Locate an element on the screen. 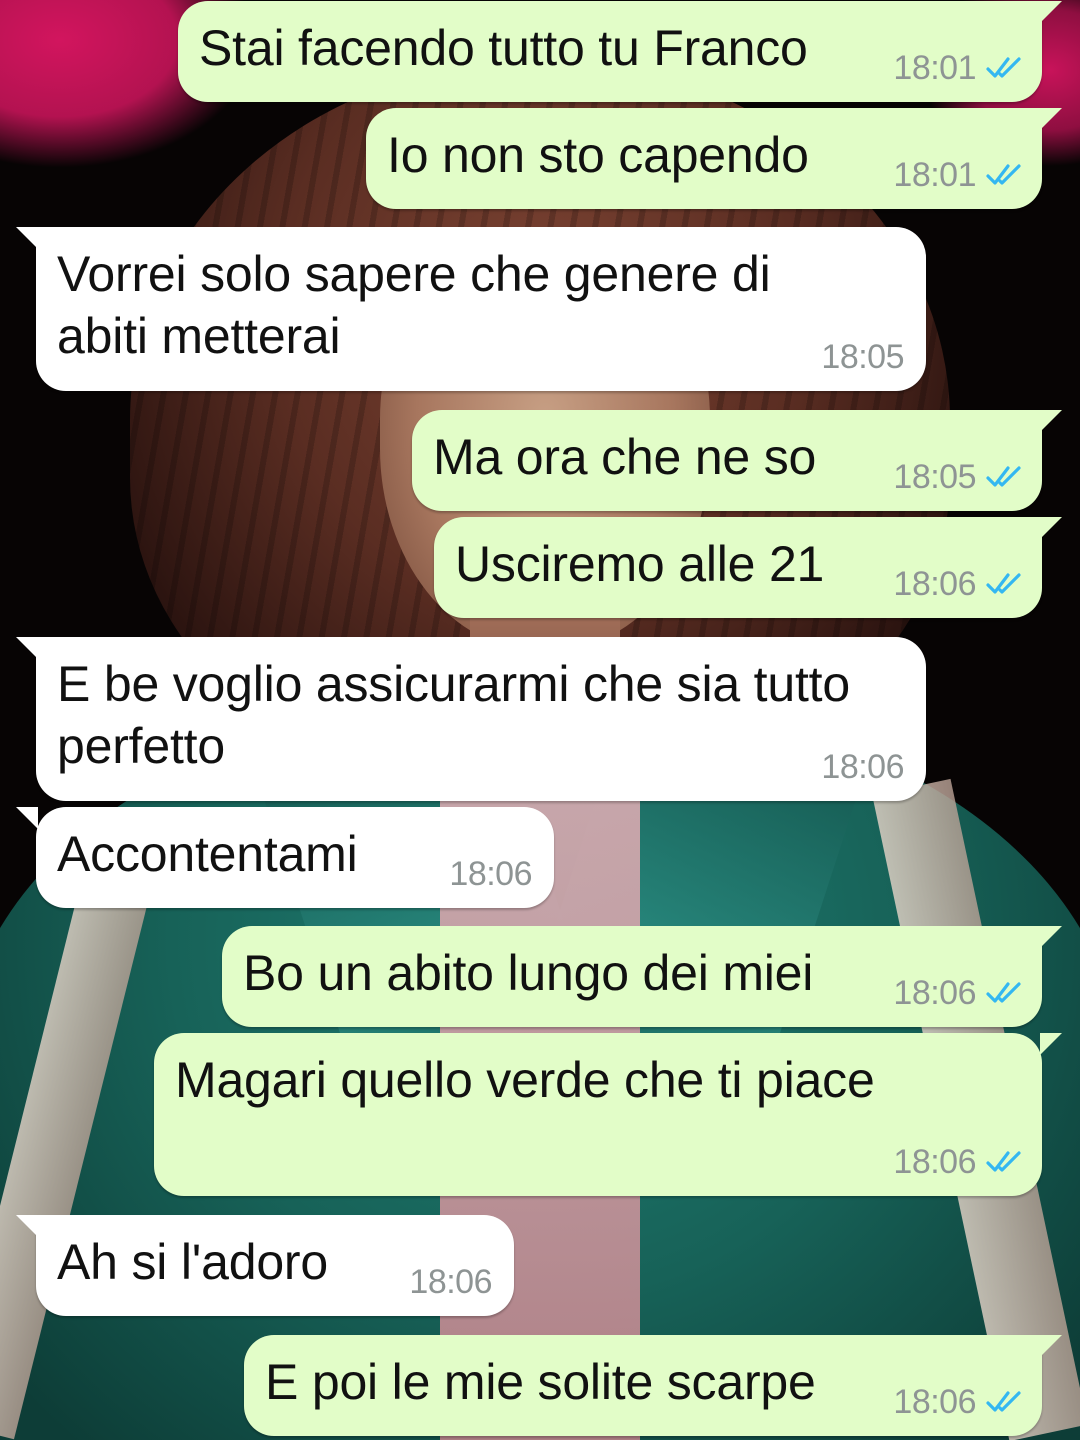 This screenshot has height=1440, width=1080. outgoing-message: Usciremo alle 21 18:06 is located at coordinates (748, 567).